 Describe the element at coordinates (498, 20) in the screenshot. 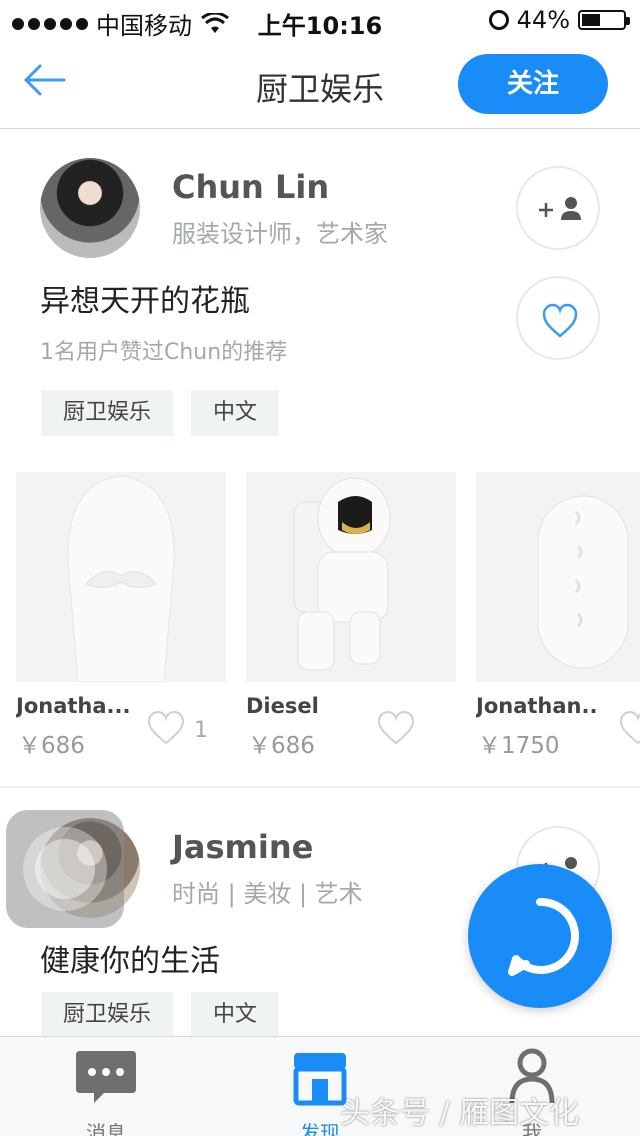

I see `alarm-icon` at that location.